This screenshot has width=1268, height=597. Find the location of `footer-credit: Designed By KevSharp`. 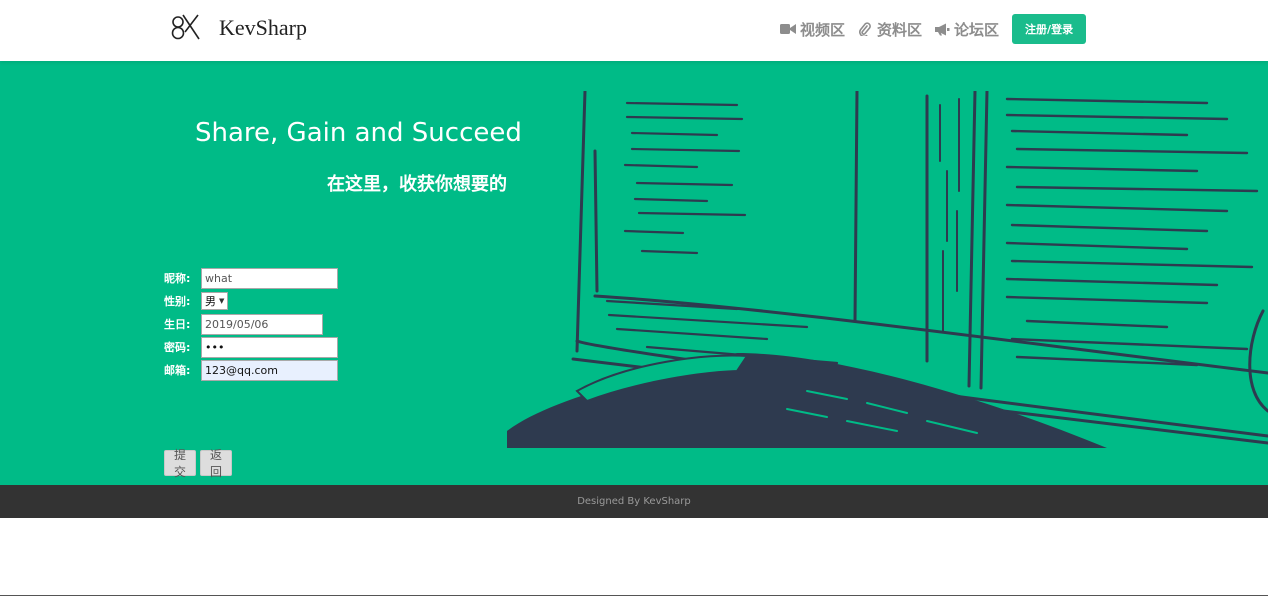

footer-credit: Designed By KevSharp is located at coordinates (634, 501).